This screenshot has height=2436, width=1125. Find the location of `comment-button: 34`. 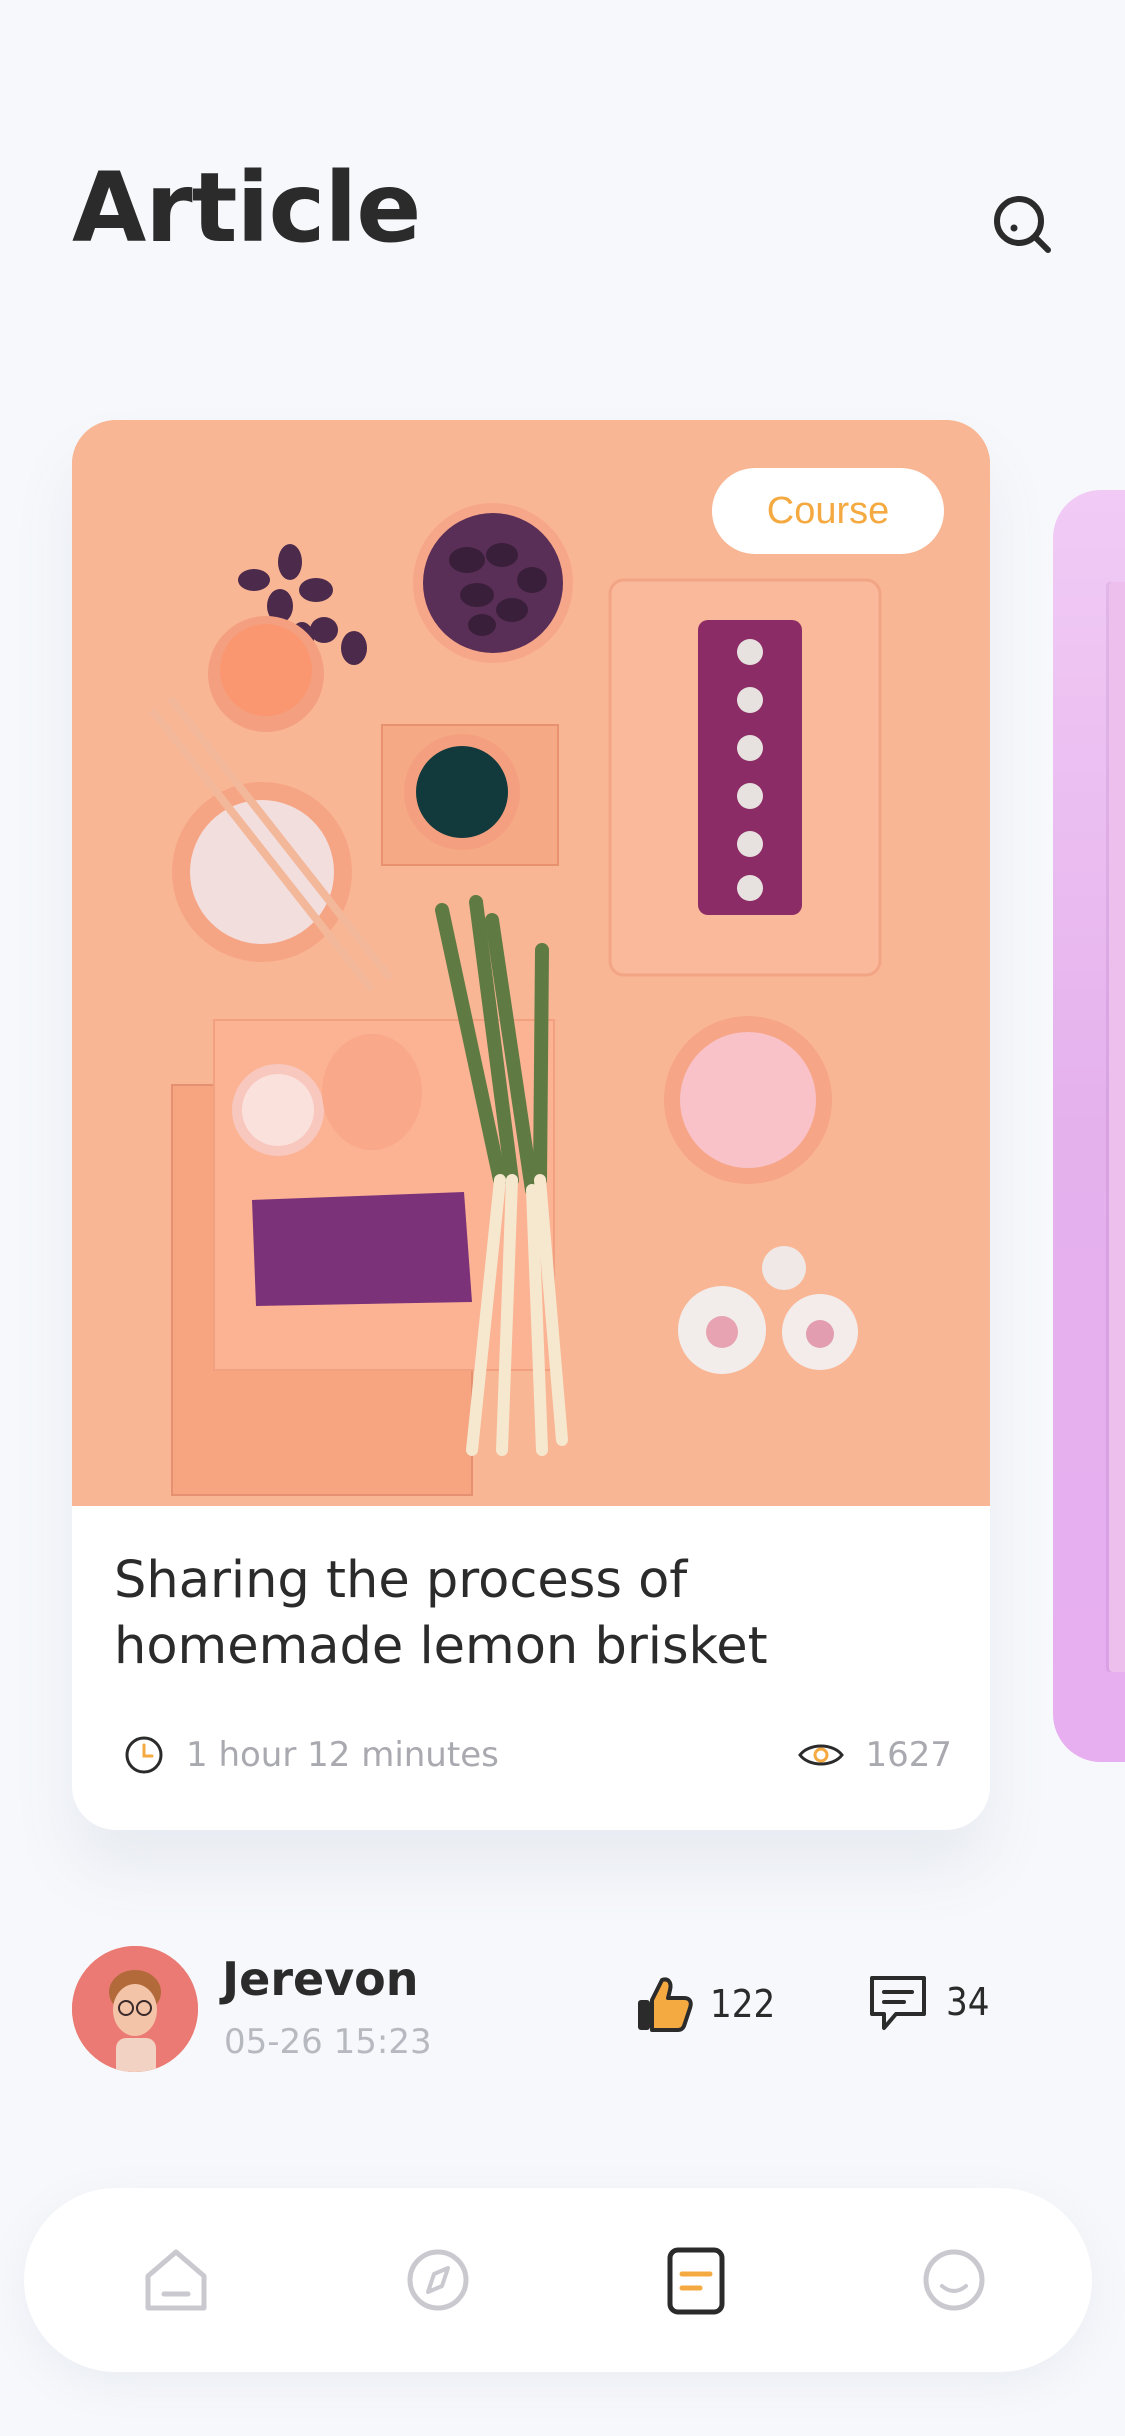

comment-button: 34 is located at coordinates (928, 2002).